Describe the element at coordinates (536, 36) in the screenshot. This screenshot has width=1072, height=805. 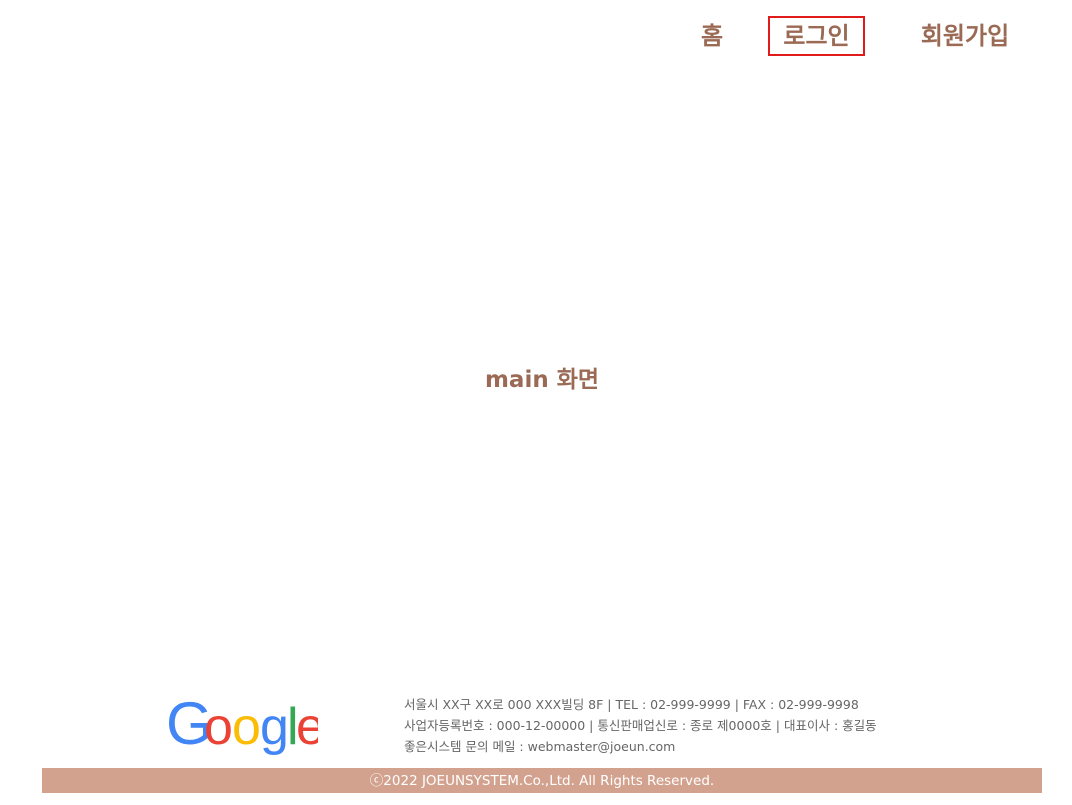
I see `top-nav: 홈 로그인 회원가입` at that location.